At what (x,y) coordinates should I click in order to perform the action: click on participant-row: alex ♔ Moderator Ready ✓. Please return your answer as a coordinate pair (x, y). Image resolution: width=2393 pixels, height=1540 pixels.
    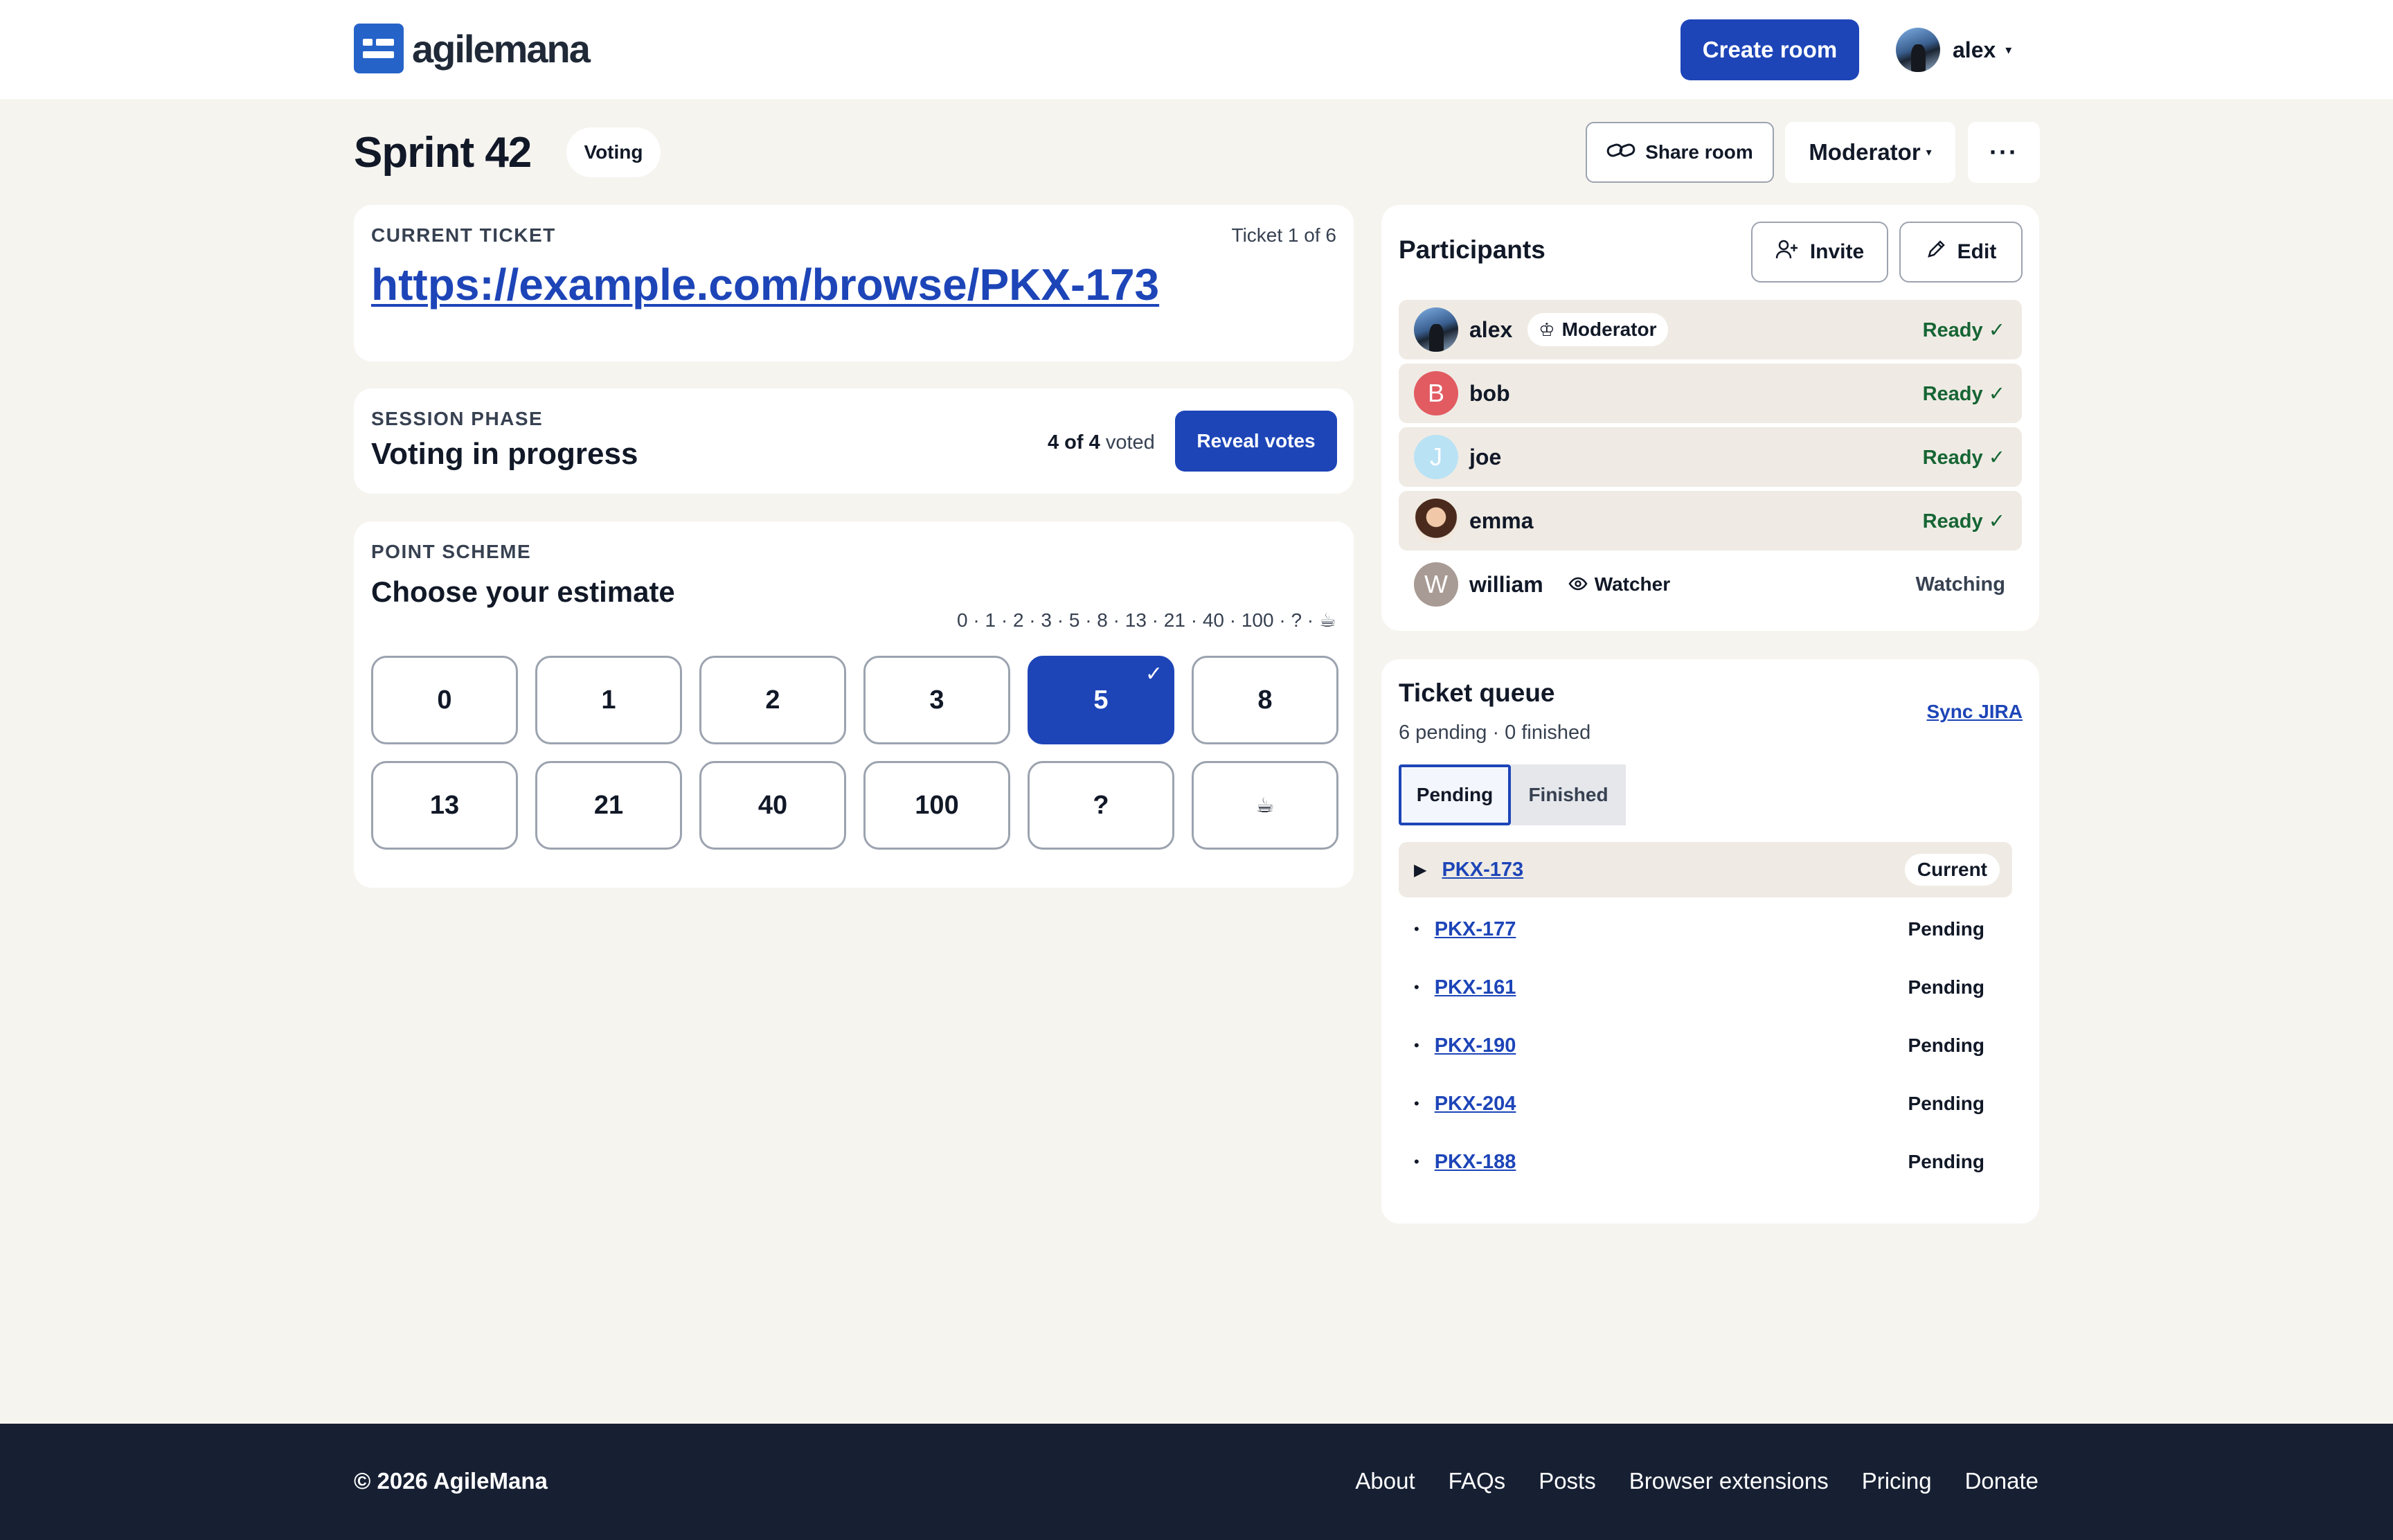
    Looking at the image, I should click on (1711, 329).